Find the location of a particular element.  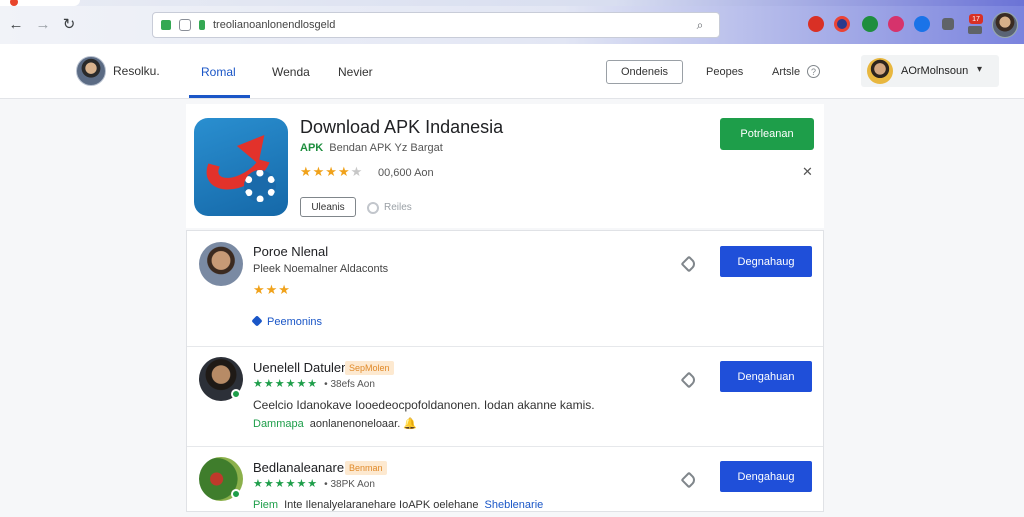

outline-header-button: Ondeneis is located at coordinates (644, 72).